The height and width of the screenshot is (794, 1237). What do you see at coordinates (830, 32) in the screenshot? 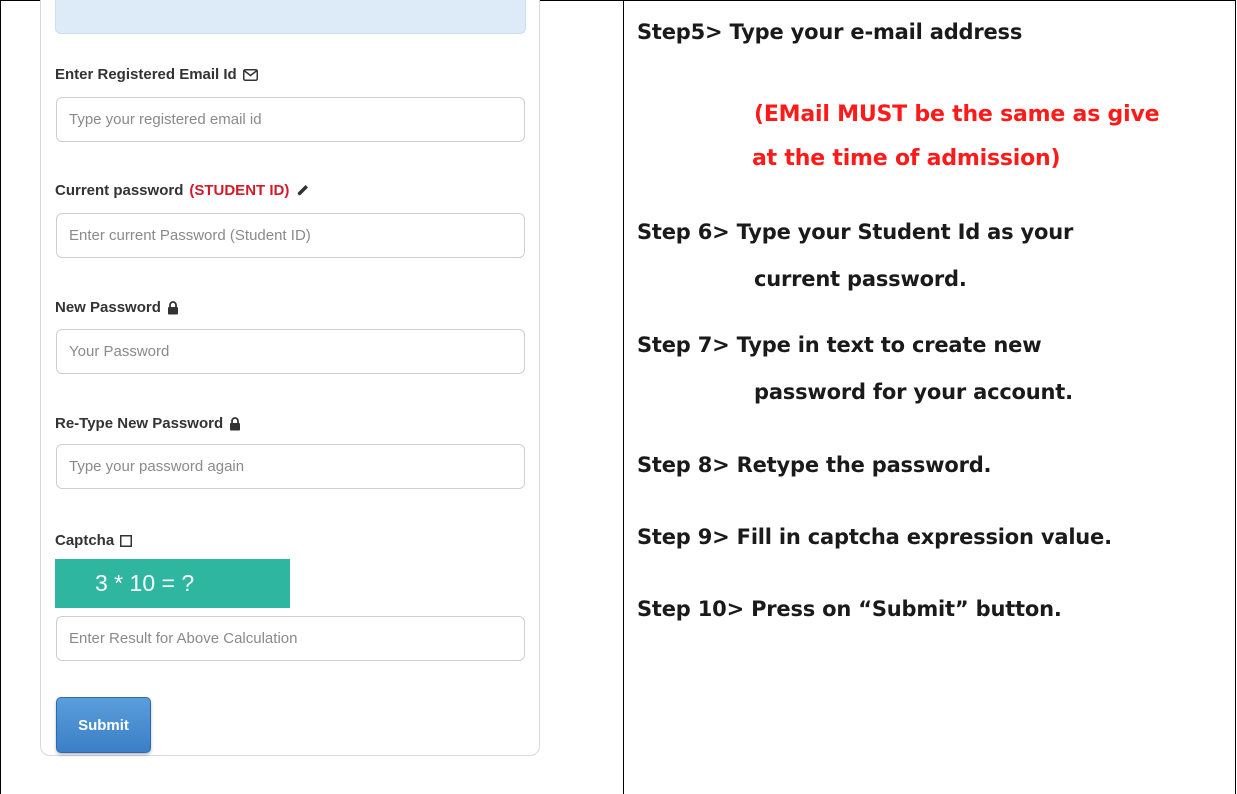
I see `step5-text: Step5> Type your e-mail address` at bounding box center [830, 32].